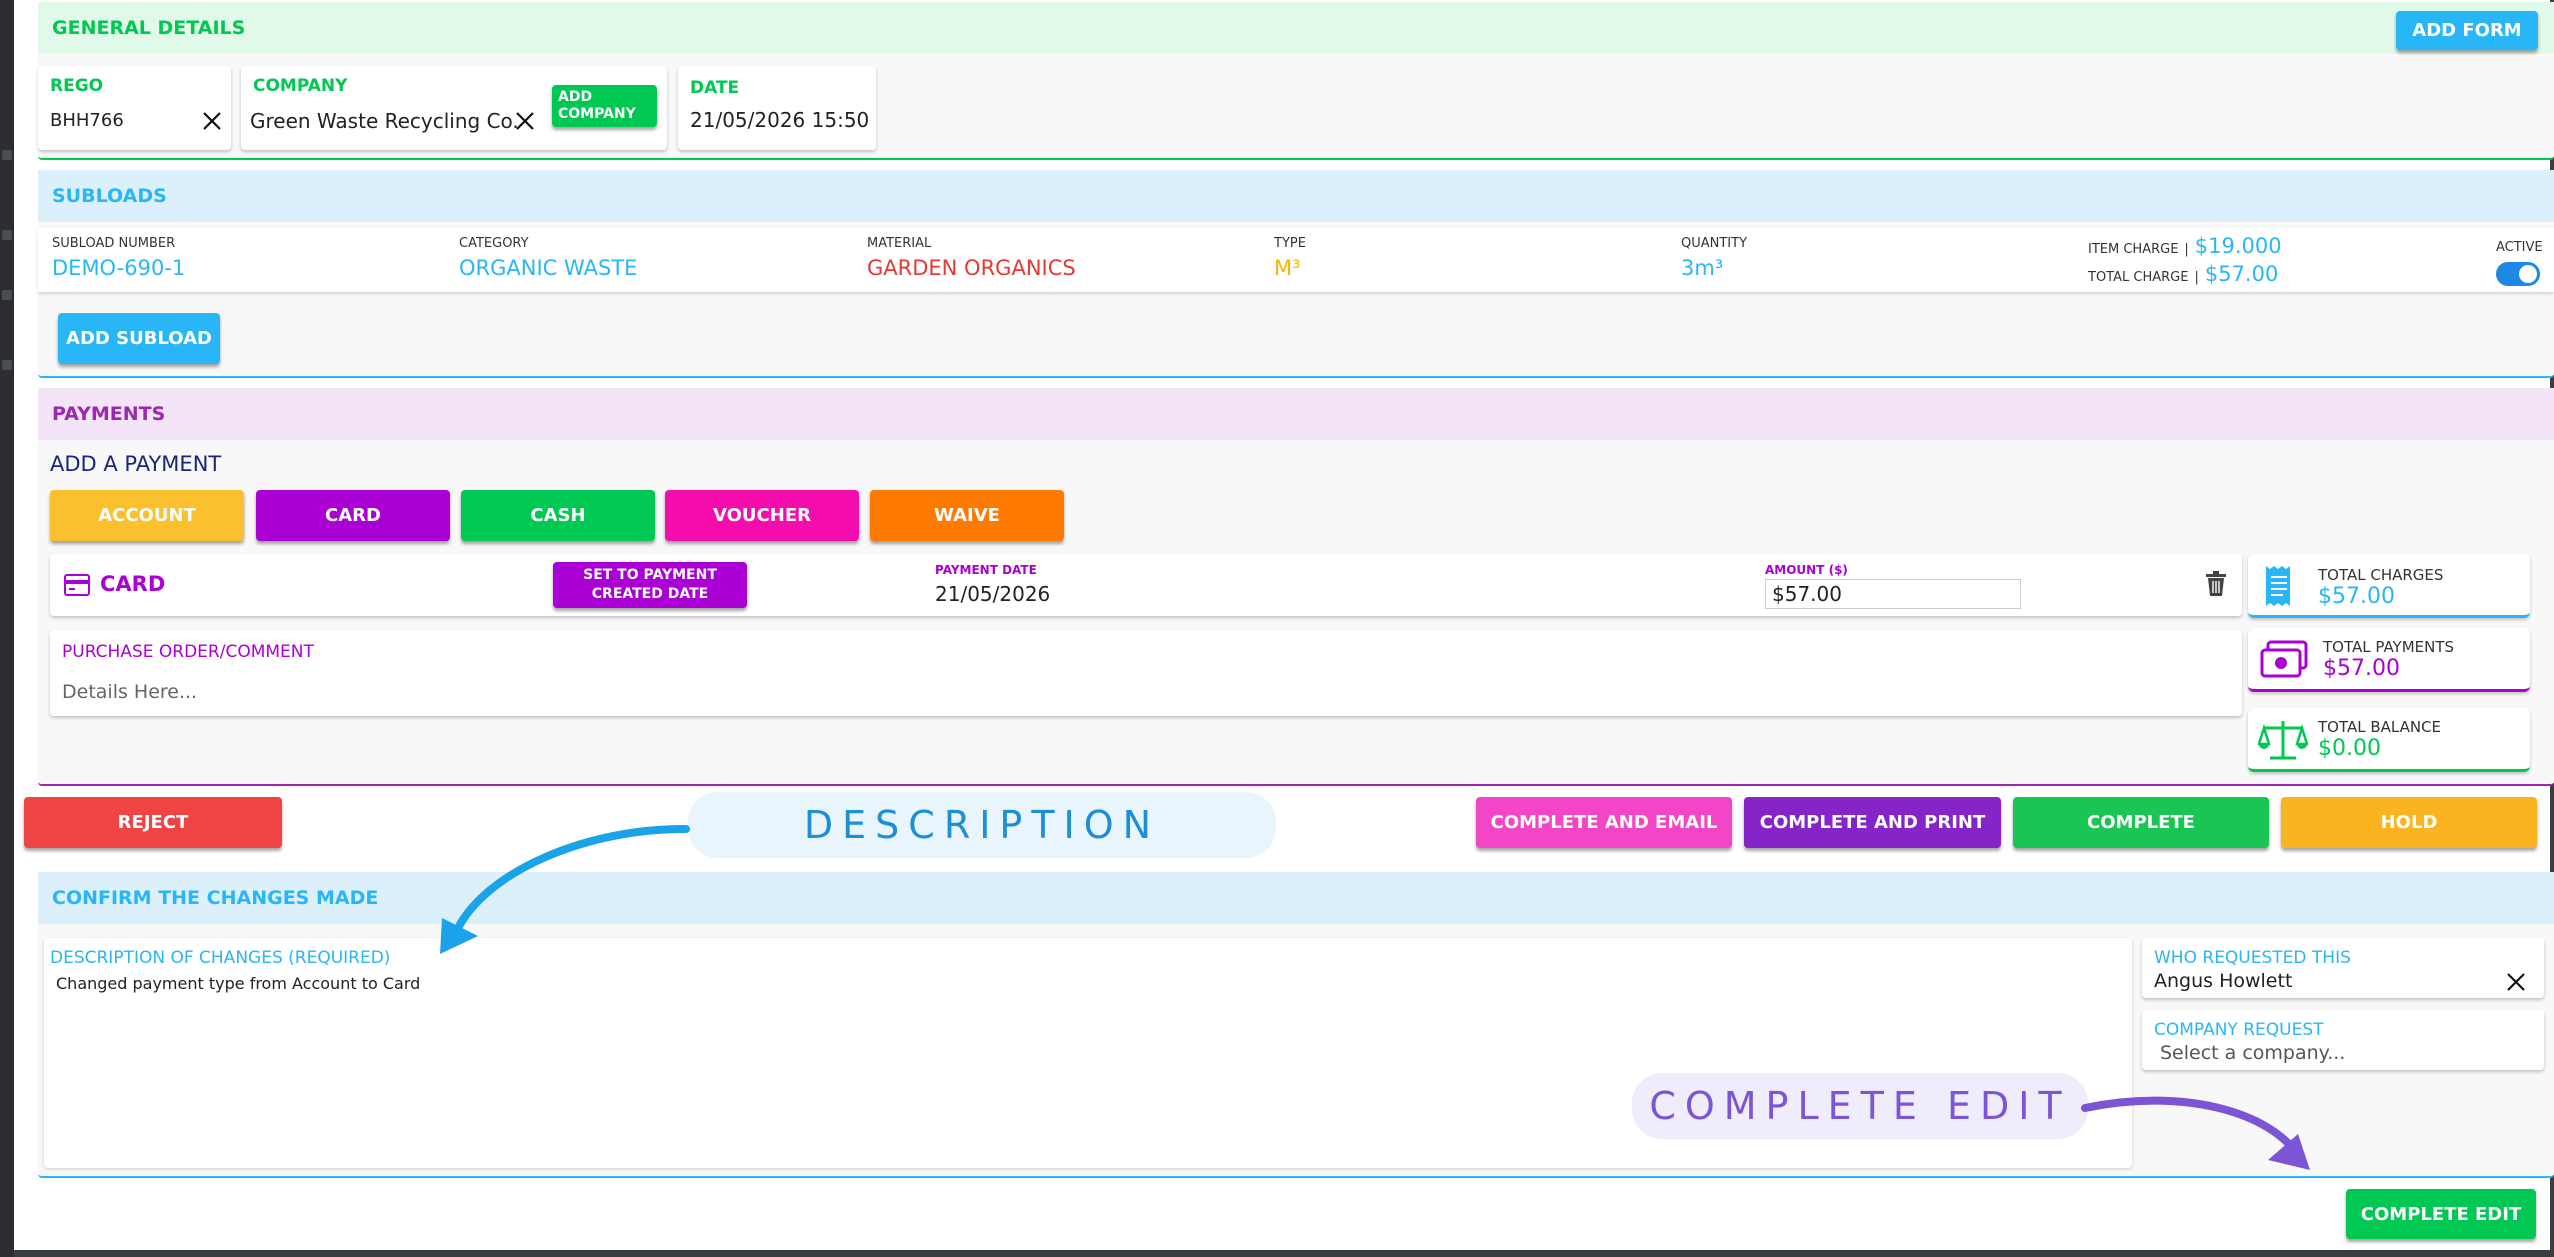  What do you see at coordinates (109, 414) in the screenshot?
I see `section-title: PAYMENTS` at bounding box center [109, 414].